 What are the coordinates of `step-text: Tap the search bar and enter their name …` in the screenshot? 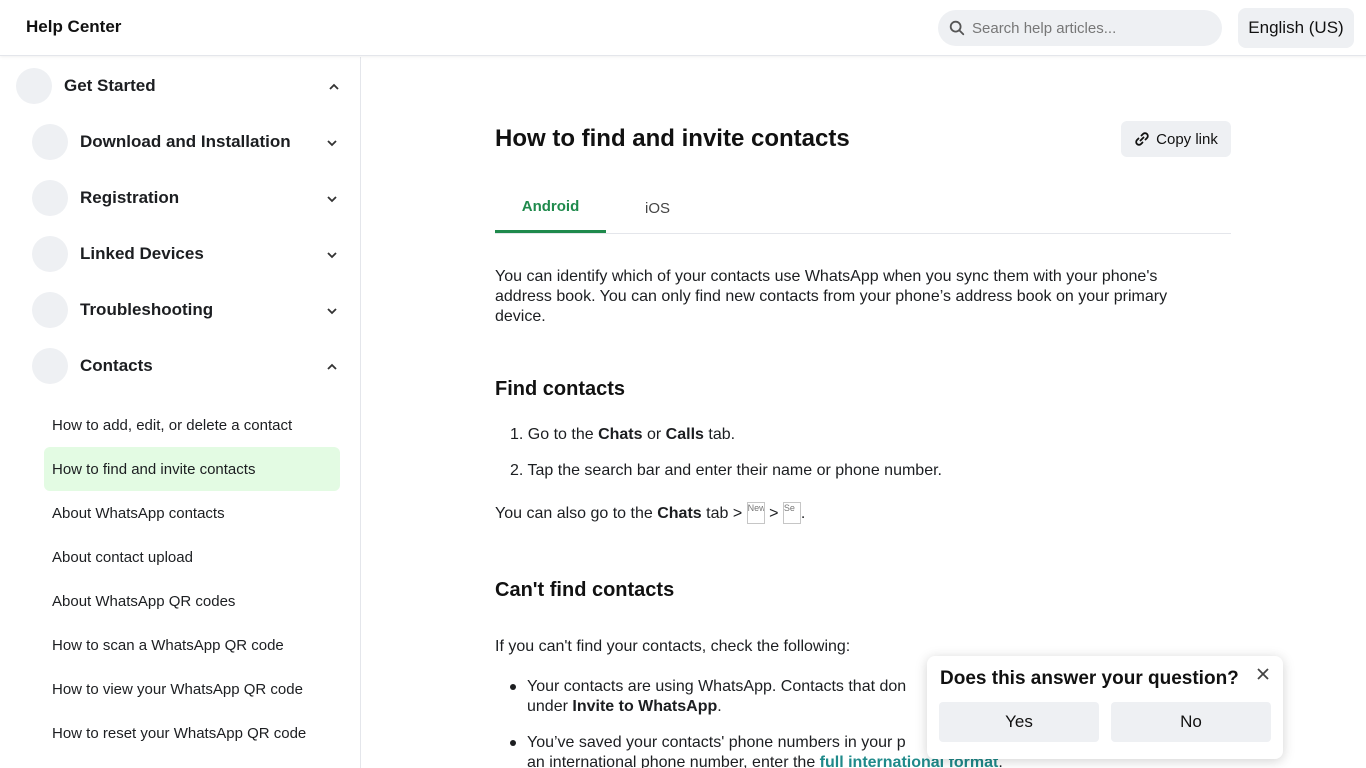 It's located at (734, 470).